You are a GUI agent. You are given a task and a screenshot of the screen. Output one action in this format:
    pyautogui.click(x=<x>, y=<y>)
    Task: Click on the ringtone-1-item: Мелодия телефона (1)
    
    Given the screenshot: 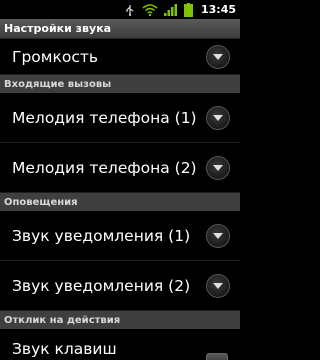 What is the action you would take?
    pyautogui.click(x=120, y=118)
    